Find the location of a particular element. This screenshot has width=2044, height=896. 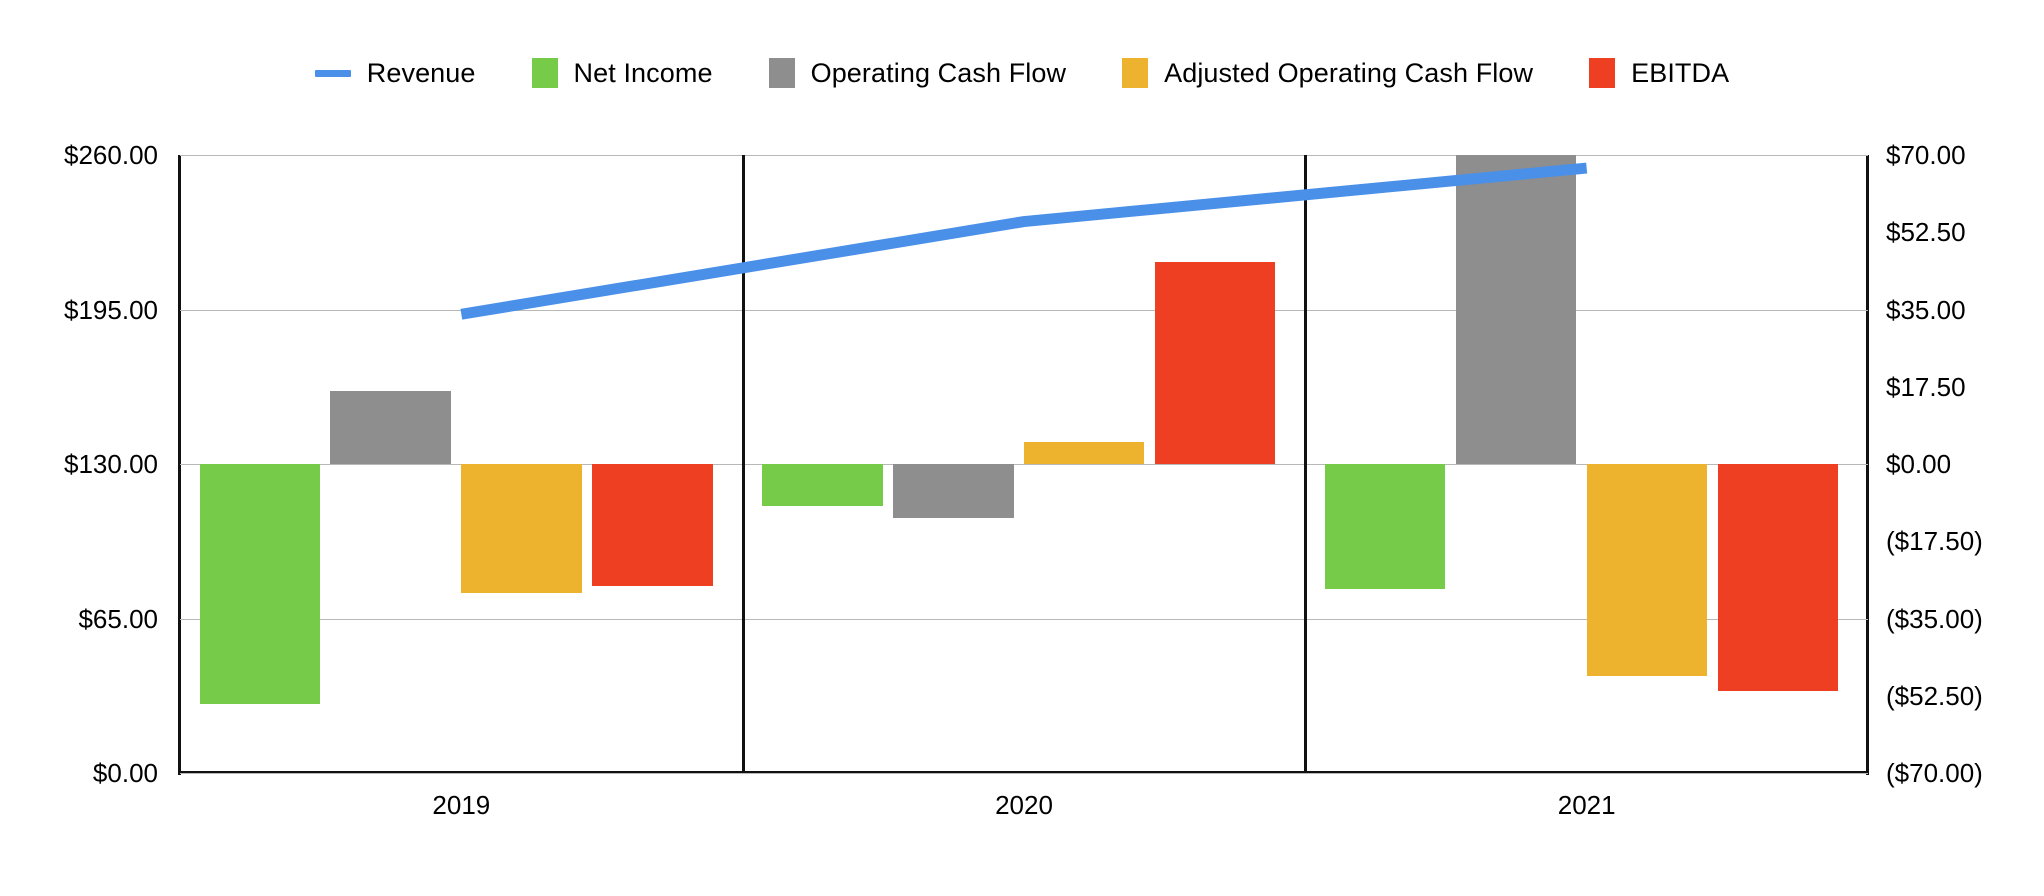

right-axis-tick: ($70.00) is located at coordinates (1934, 773).